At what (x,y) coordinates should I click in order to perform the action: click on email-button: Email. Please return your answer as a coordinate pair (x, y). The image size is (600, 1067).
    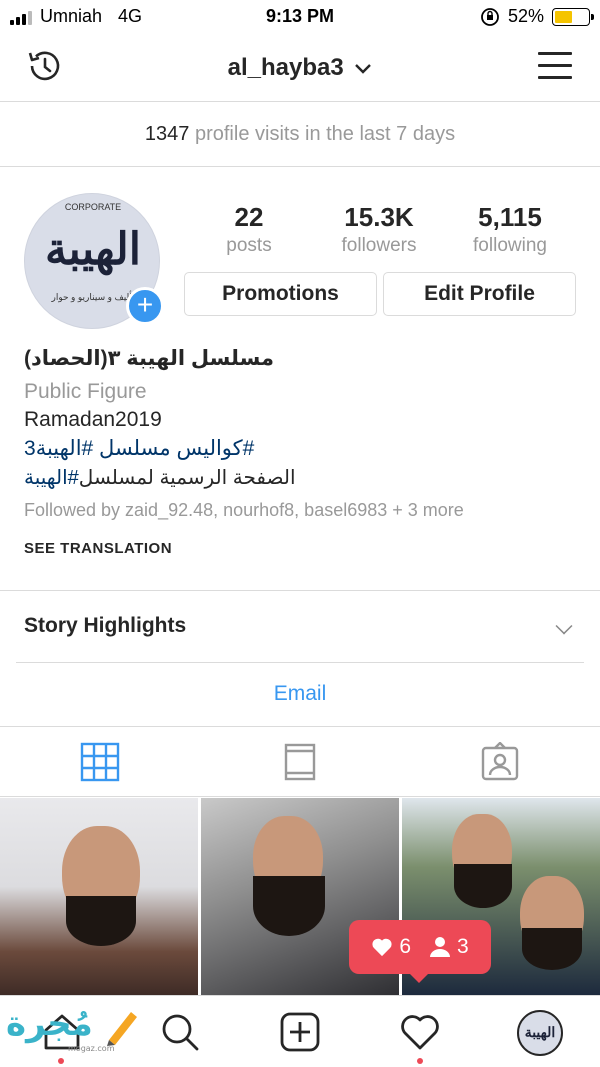
    Looking at the image, I should click on (300, 694).